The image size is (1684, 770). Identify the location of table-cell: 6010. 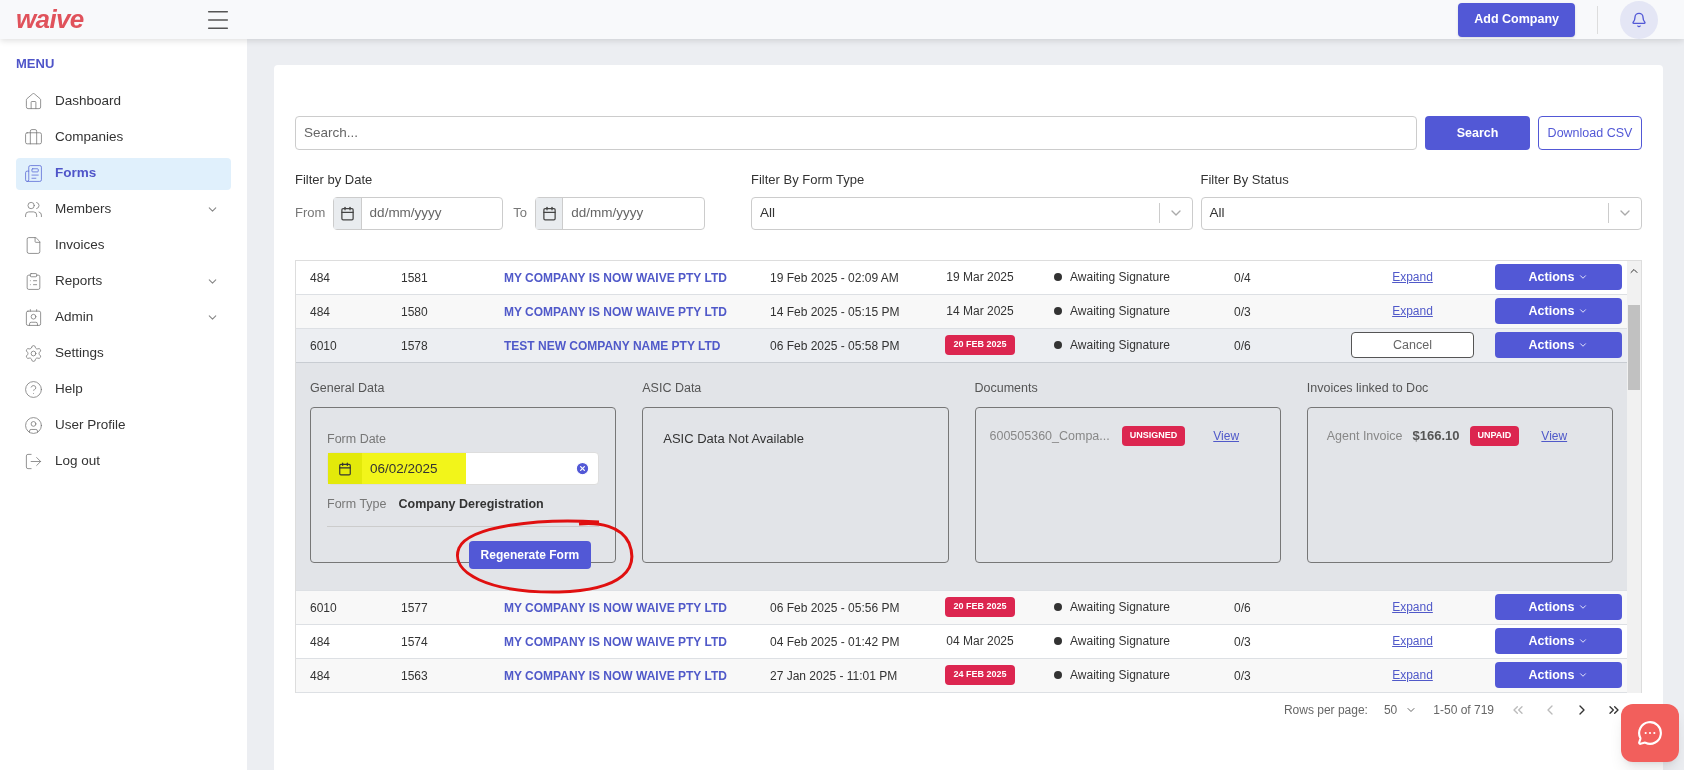
(323, 346).